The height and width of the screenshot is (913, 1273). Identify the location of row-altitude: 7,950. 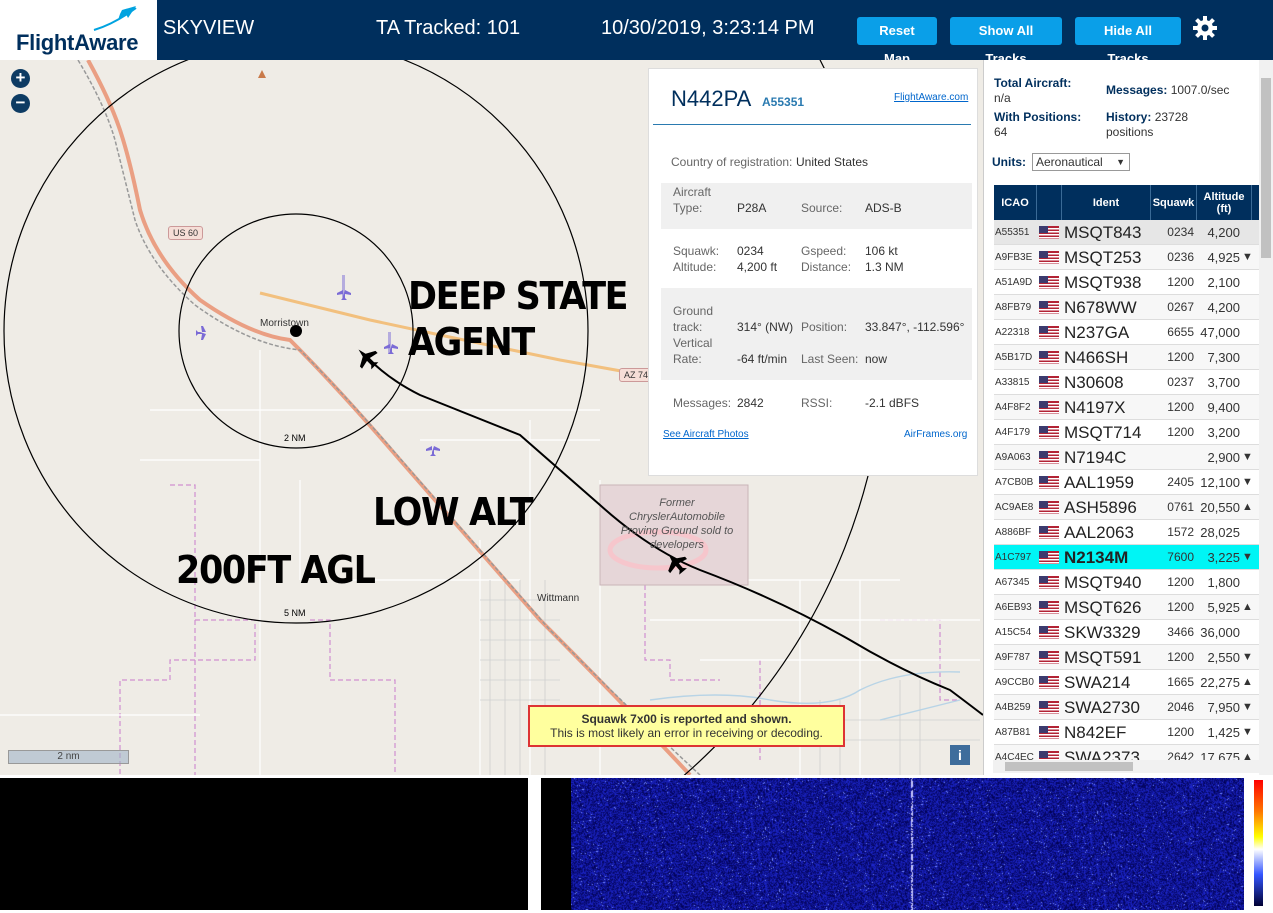
(1223, 707).